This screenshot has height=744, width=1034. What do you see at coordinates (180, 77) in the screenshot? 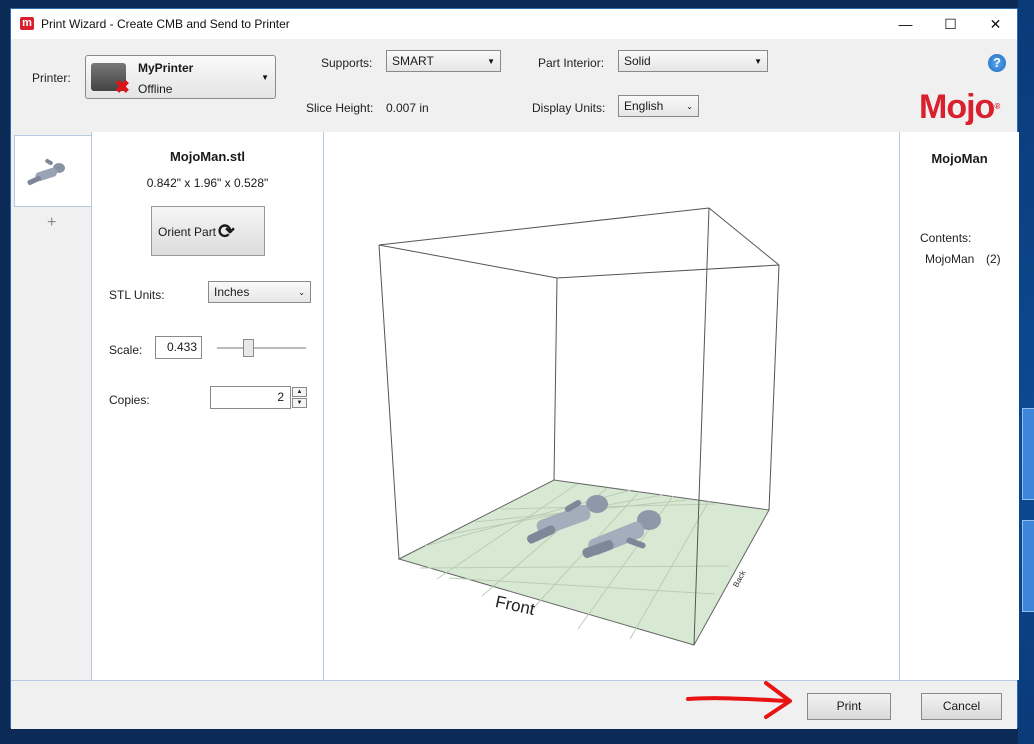
I see `printer-selector: ✖ MyPrinter Offline ▼` at bounding box center [180, 77].